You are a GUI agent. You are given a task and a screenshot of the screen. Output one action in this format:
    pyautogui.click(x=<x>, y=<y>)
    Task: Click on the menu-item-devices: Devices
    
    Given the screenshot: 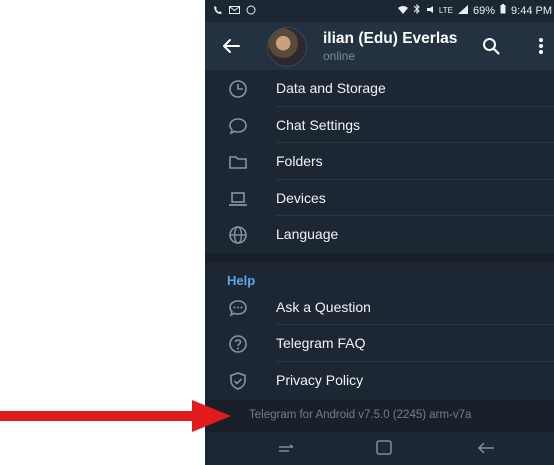 What is the action you would take?
    pyautogui.click(x=379, y=198)
    